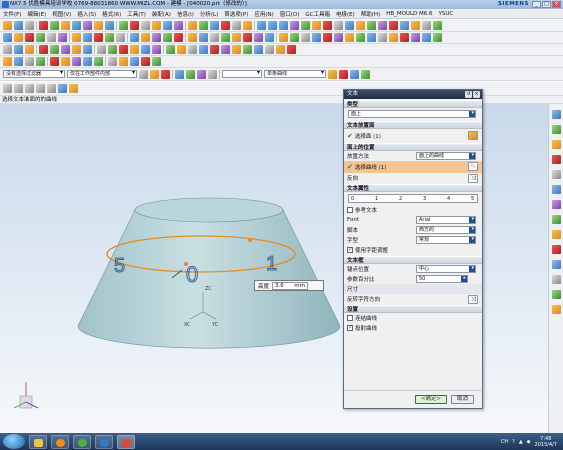  What do you see at coordinates (338, 25) in the screenshot?
I see `settings-icon` at bounding box center [338, 25].